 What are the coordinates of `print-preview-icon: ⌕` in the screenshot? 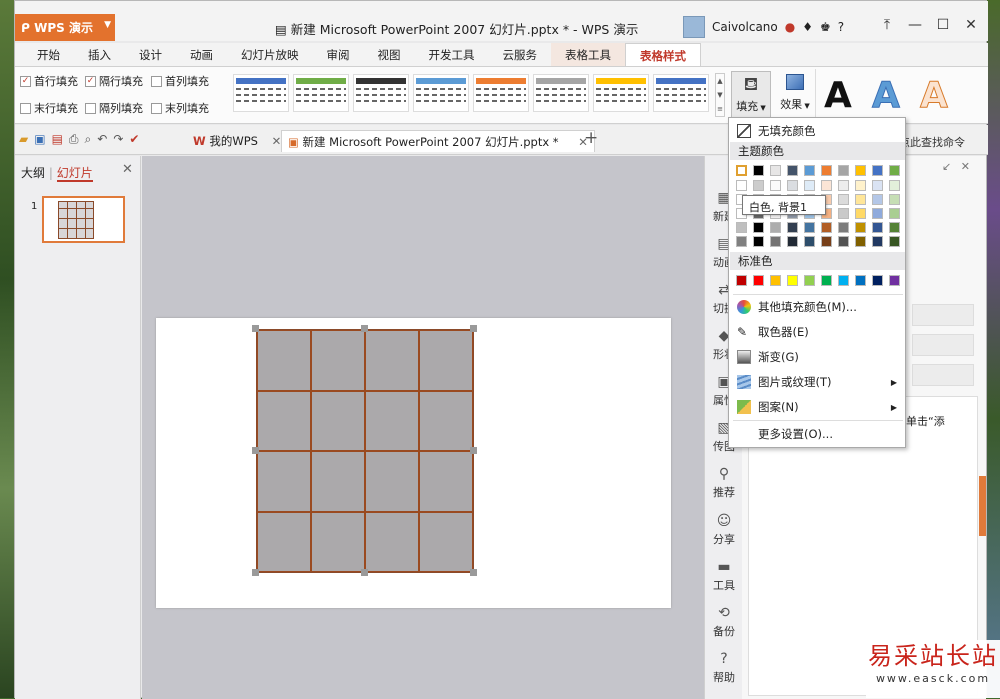 It's located at (88, 139).